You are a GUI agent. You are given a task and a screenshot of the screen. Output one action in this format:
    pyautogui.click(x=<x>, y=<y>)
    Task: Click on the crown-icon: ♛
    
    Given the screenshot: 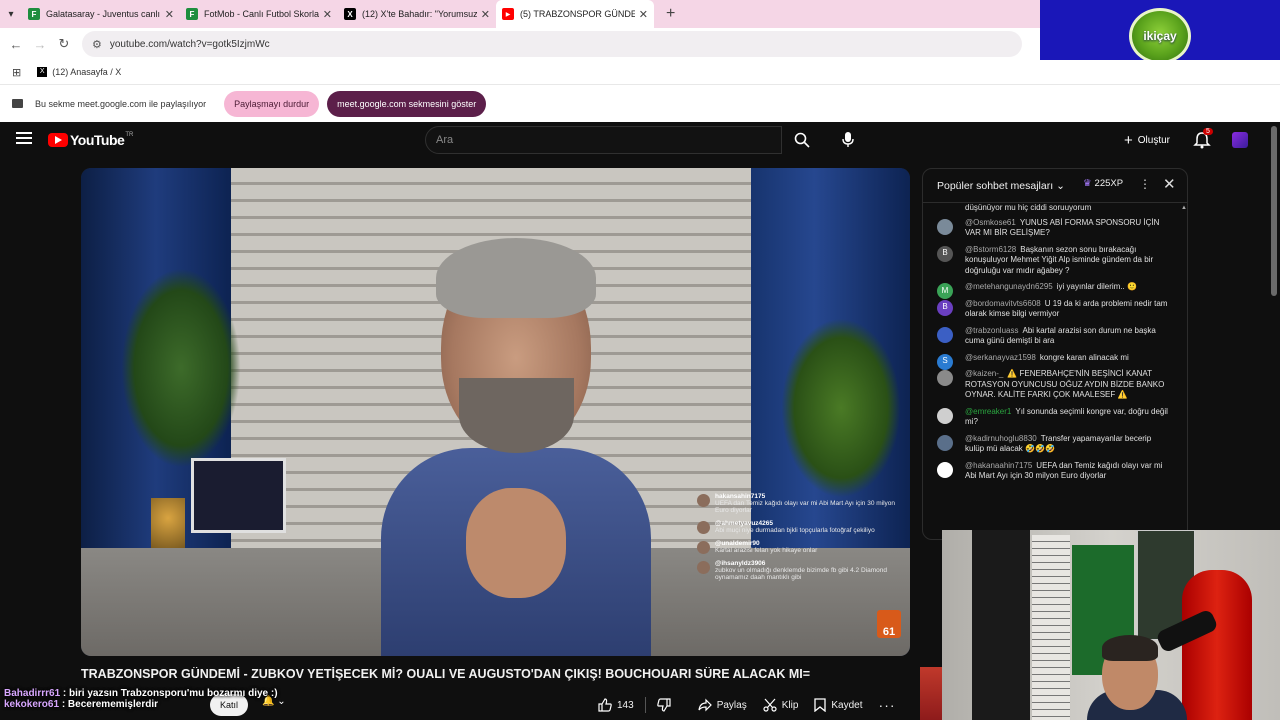 What is the action you would take?
    pyautogui.click(x=1087, y=183)
    